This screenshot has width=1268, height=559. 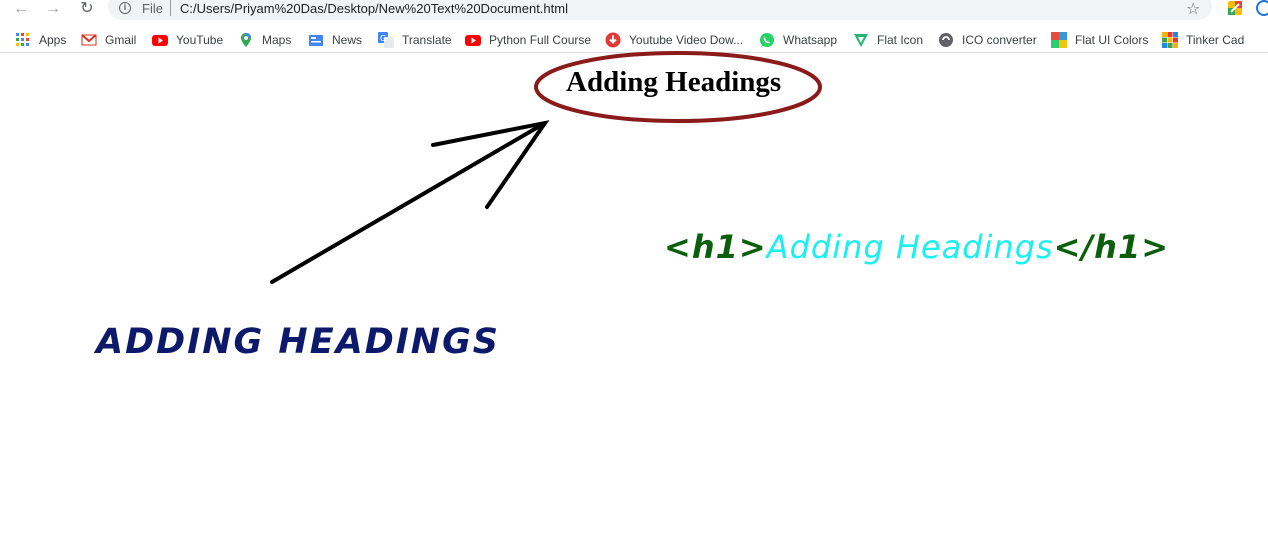 What do you see at coordinates (910, 247) in the screenshot?
I see `code-inner-text: Adding Headings` at bounding box center [910, 247].